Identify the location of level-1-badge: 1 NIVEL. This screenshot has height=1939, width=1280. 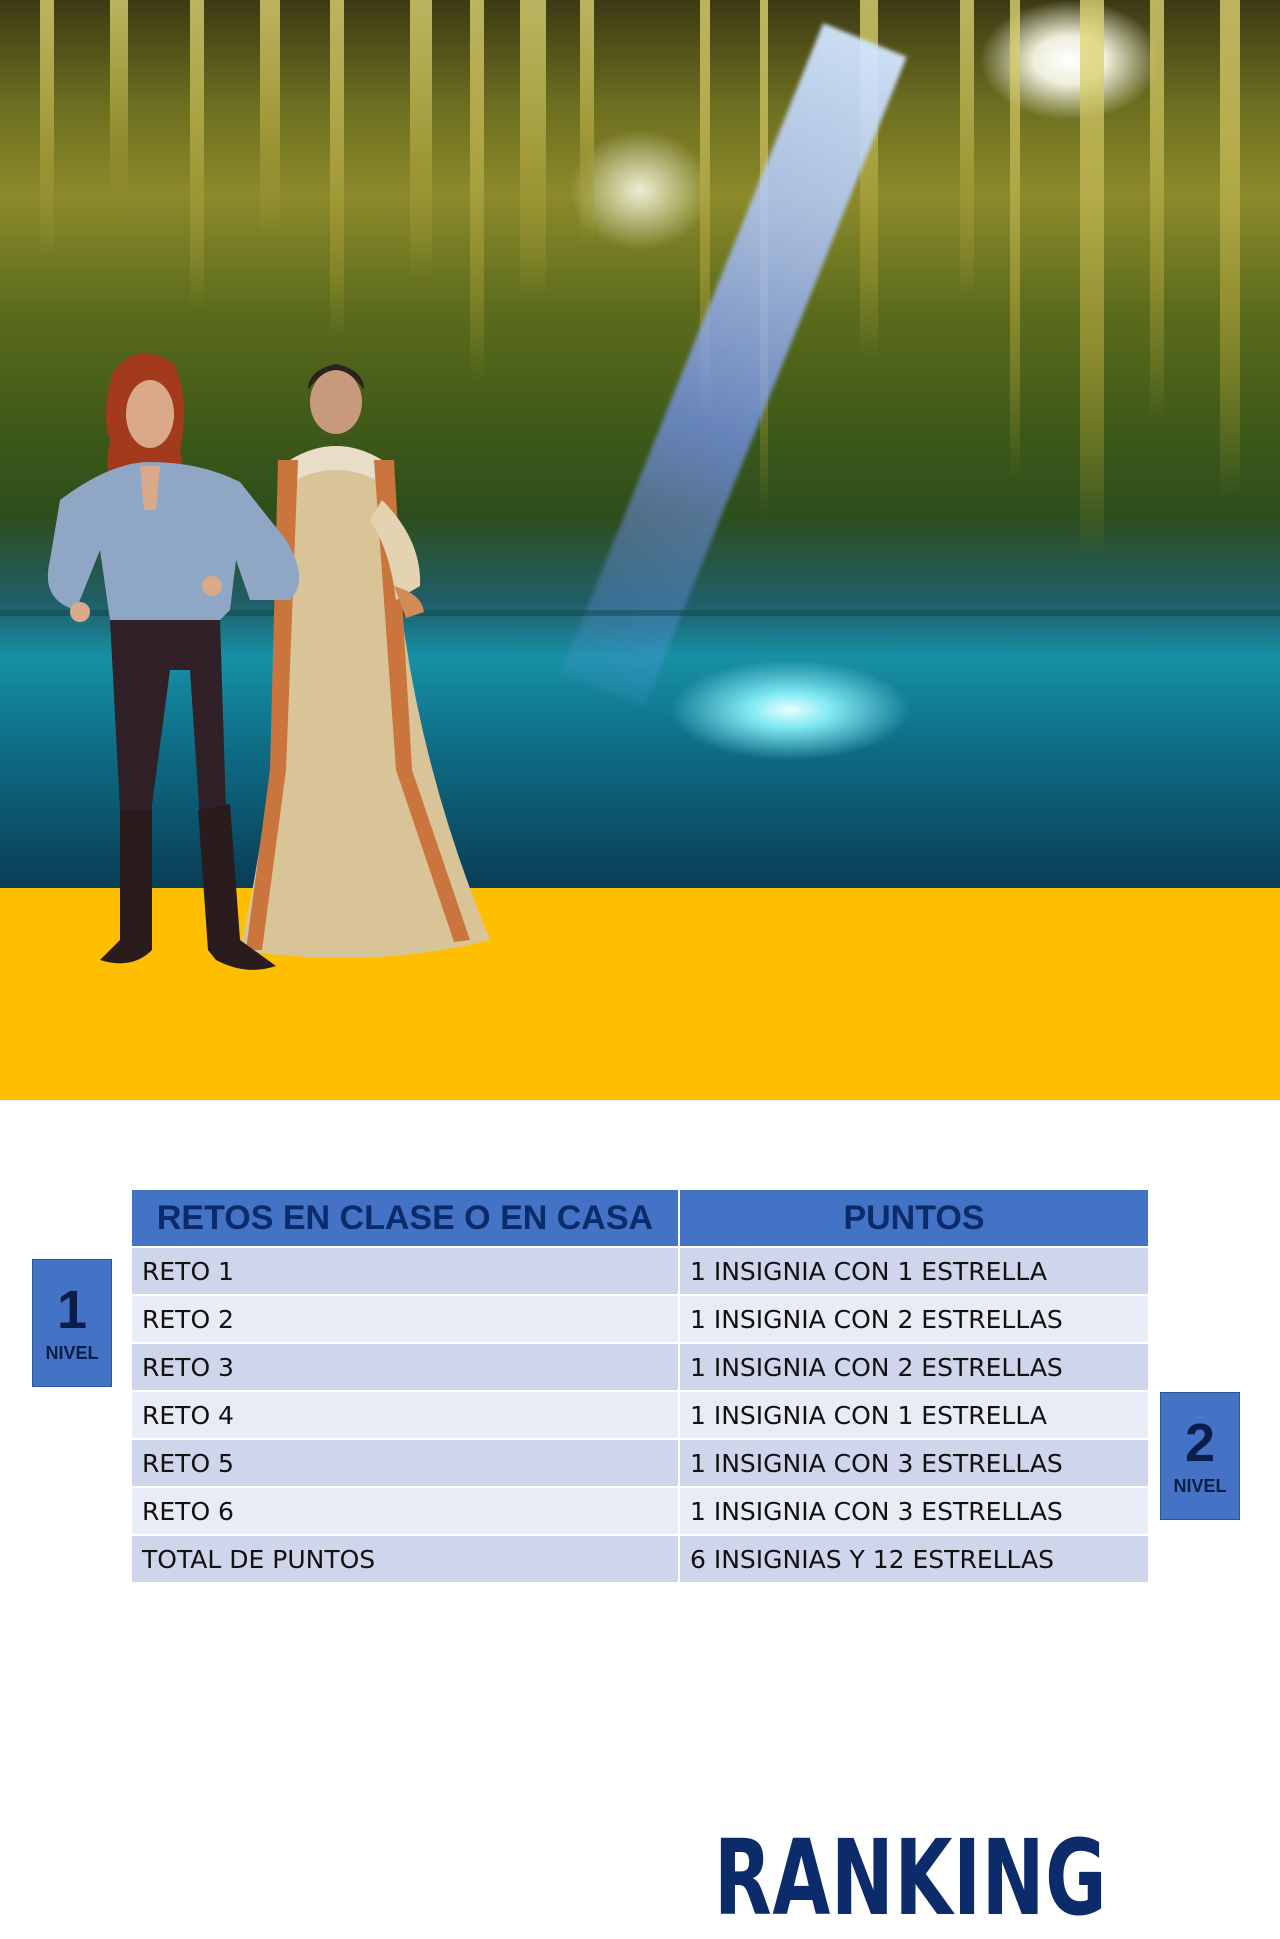
(72, 1323).